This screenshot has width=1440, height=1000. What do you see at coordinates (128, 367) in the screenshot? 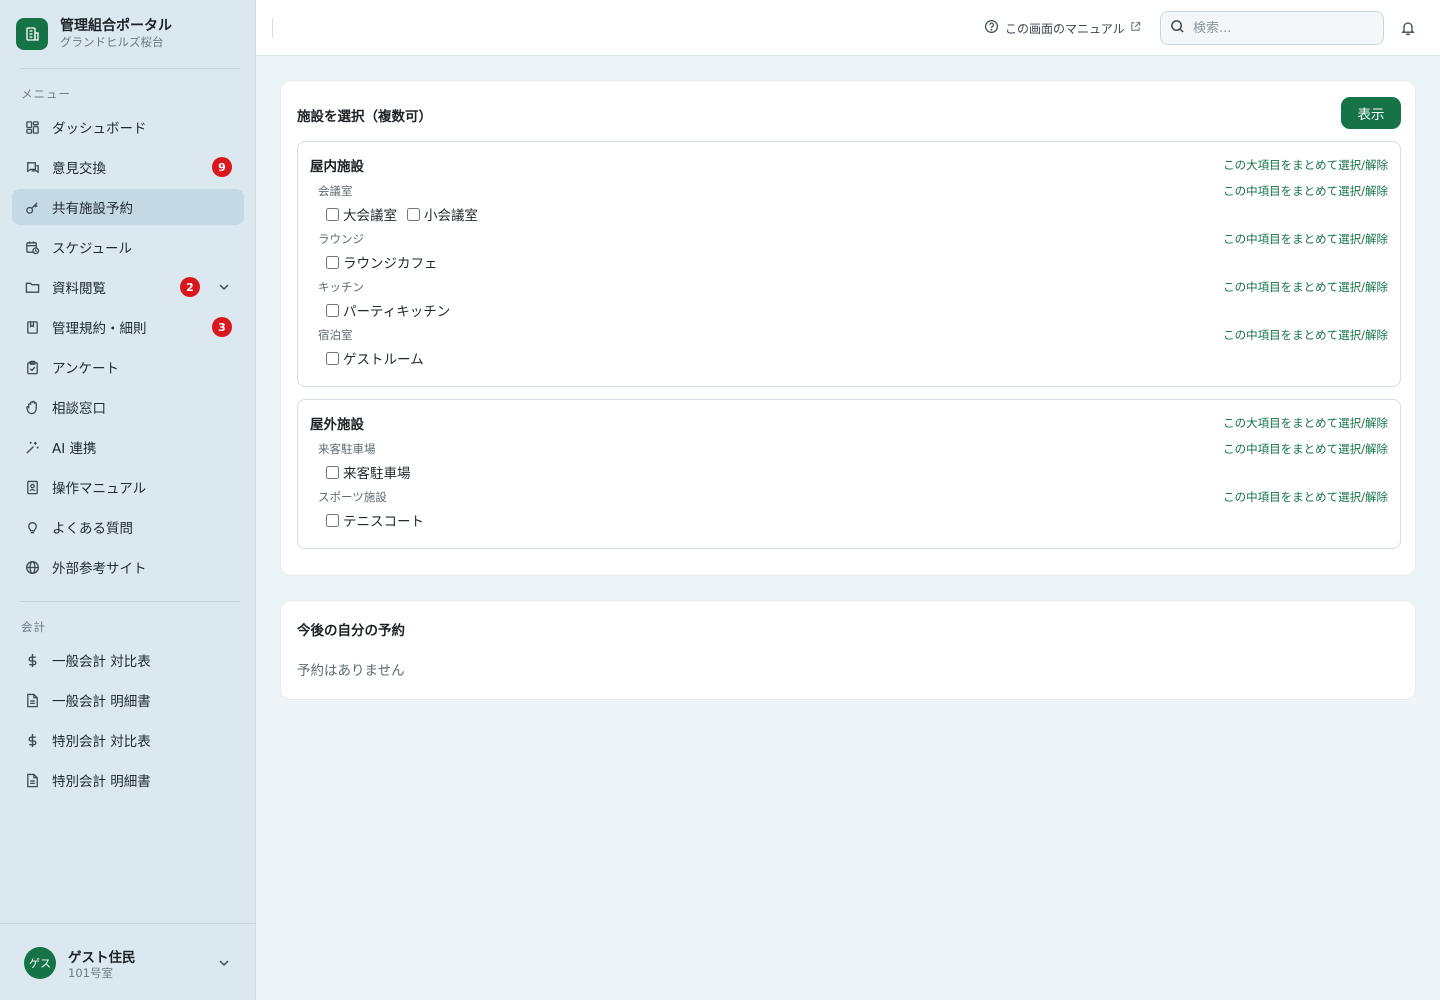
I see `sidebar-item-survey: アンケート` at bounding box center [128, 367].